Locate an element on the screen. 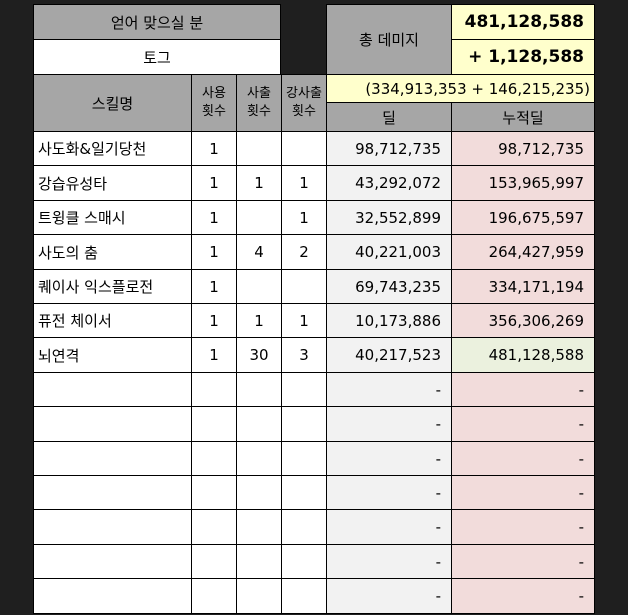 This screenshot has width=628, height=615. damage-breakdown-cell: (334,913,353 + 146,215,235) is located at coordinates (460, 88).